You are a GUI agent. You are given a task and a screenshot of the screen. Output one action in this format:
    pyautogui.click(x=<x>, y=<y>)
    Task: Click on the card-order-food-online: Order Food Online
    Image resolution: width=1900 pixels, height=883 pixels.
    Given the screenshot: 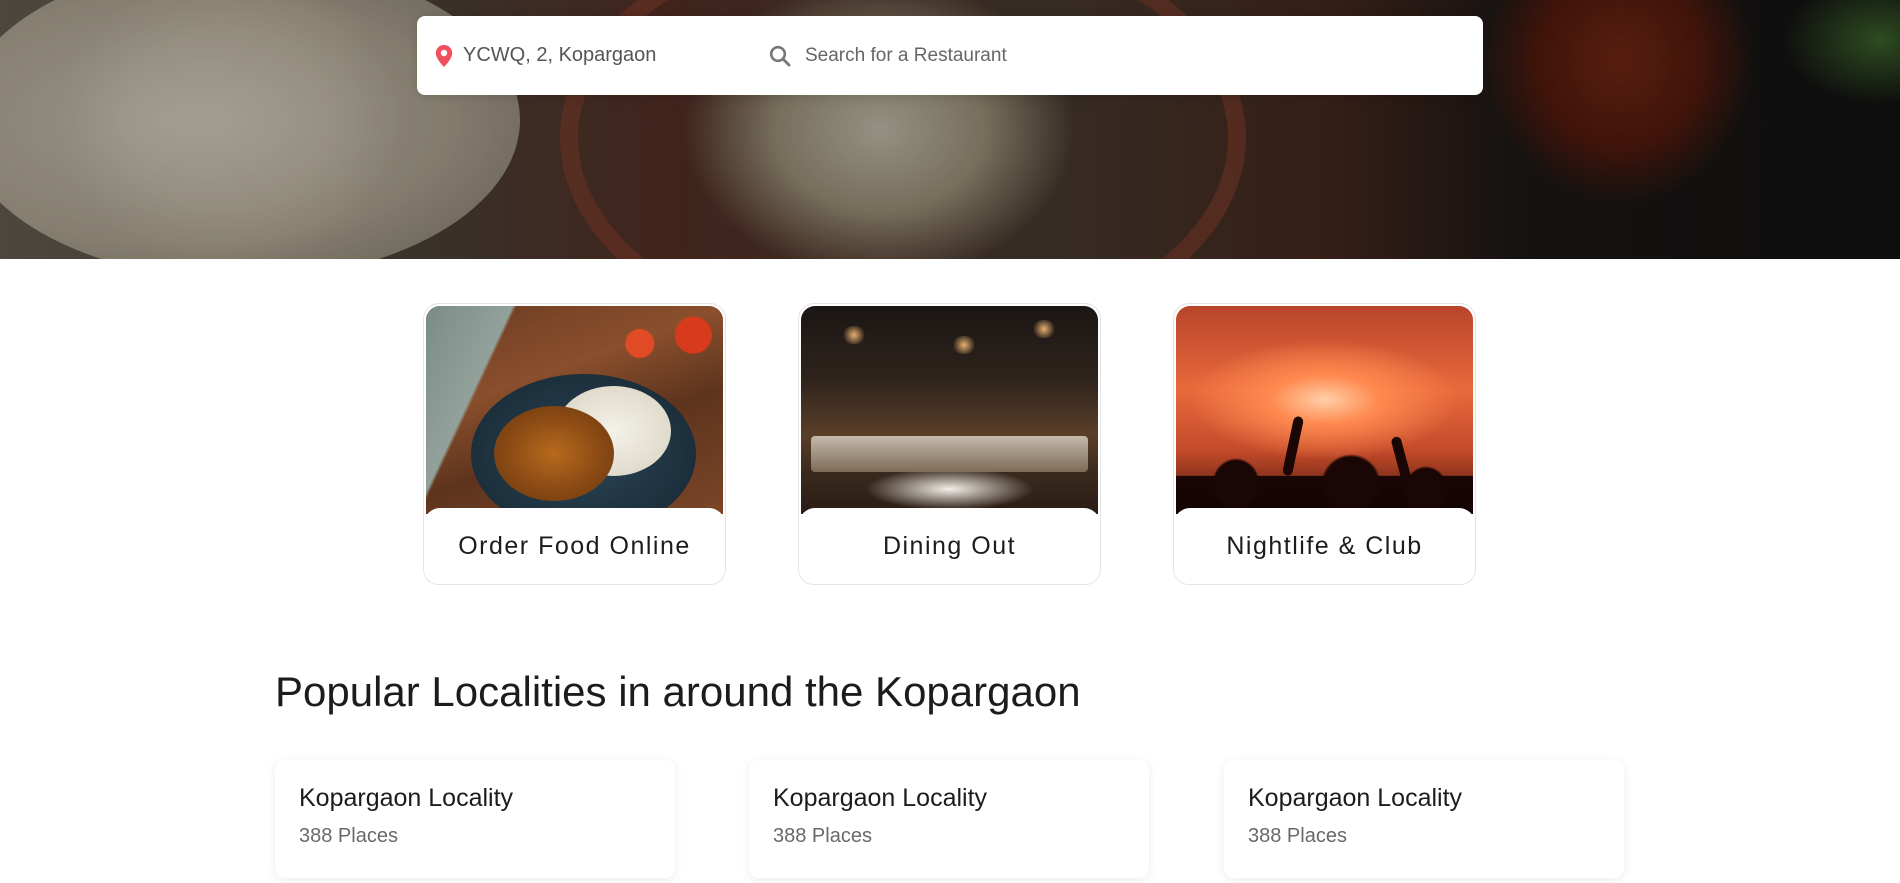 What is the action you would take?
    pyautogui.click(x=574, y=444)
    